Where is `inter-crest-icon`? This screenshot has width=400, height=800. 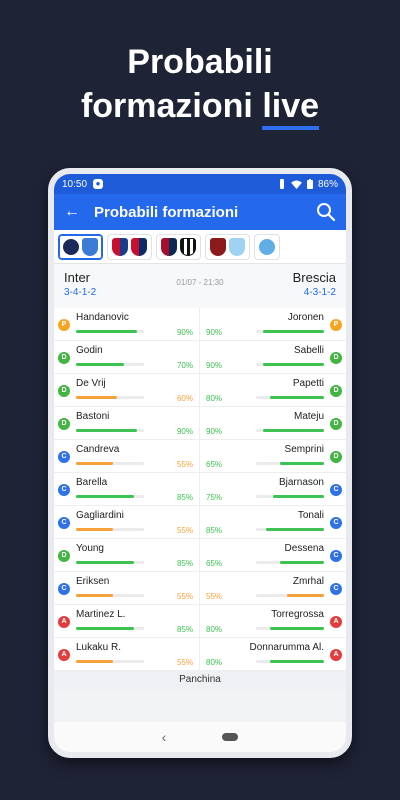
inter-crest-icon is located at coordinates (71, 246).